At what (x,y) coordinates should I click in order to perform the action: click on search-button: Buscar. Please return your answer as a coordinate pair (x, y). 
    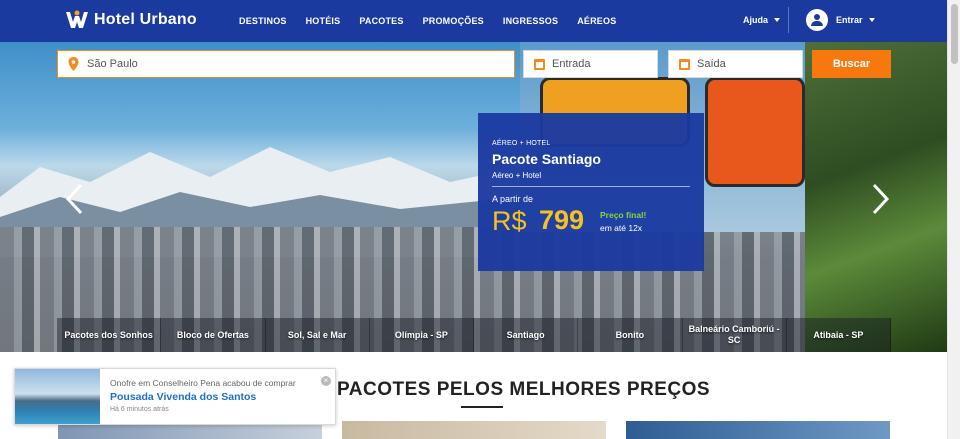
    Looking at the image, I should click on (851, 64).